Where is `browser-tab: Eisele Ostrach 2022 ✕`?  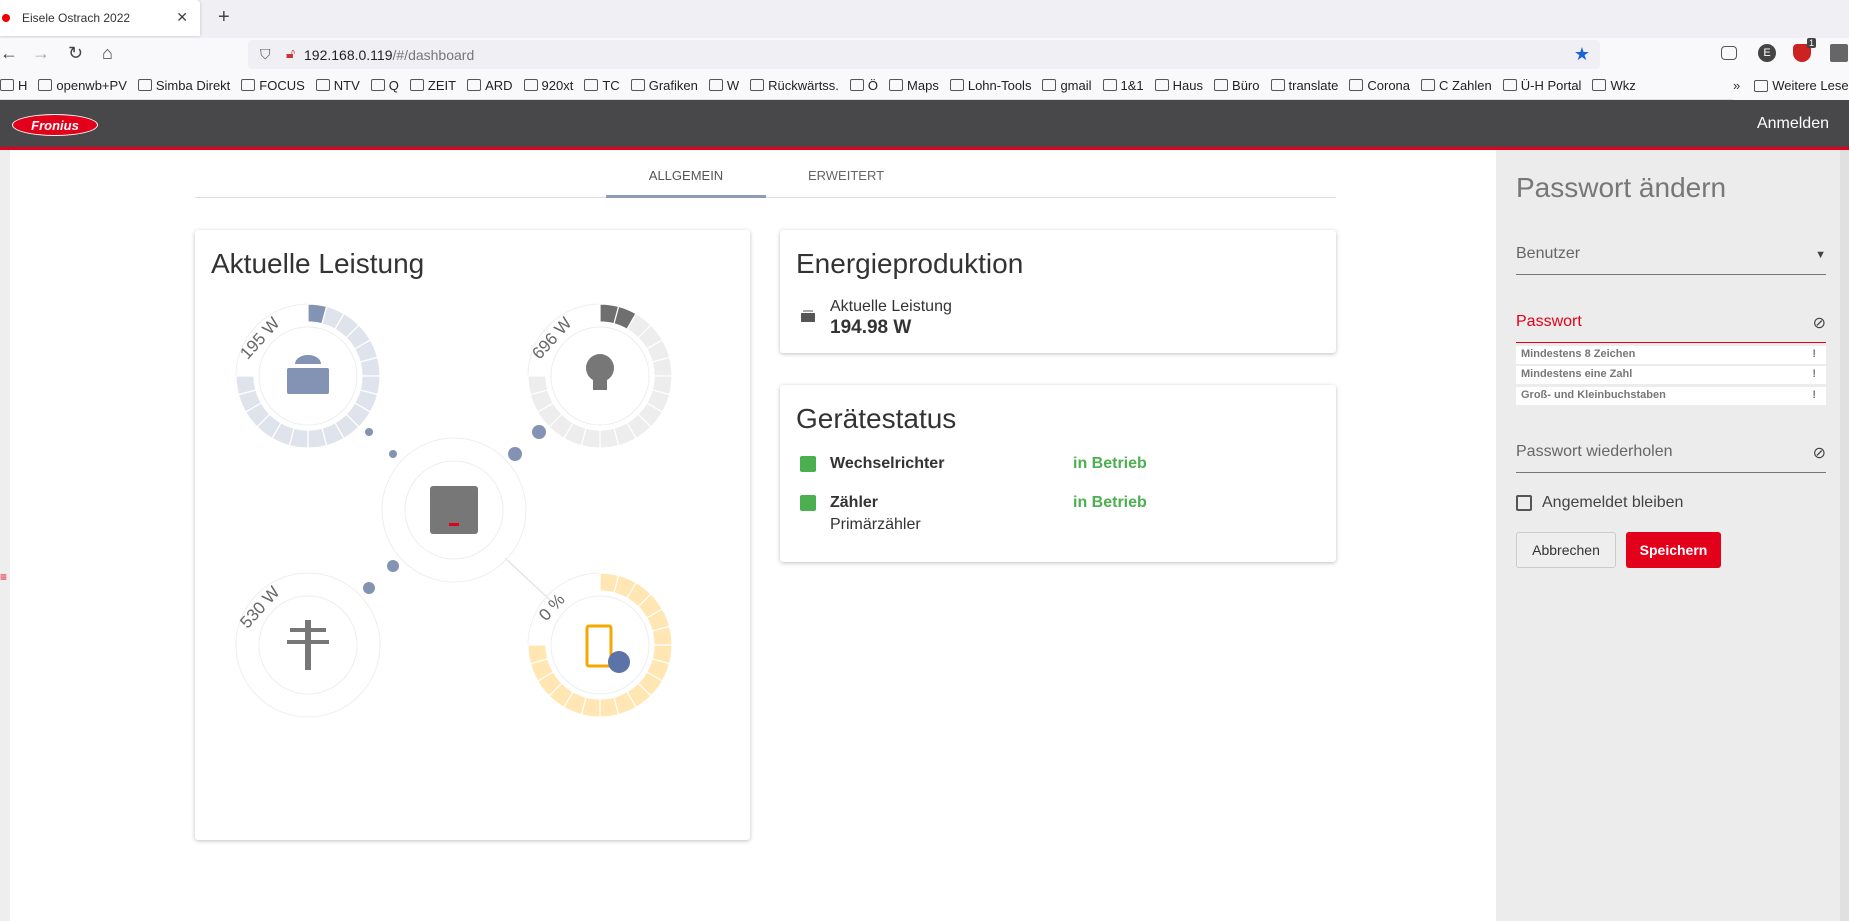 browser-tab: Eisele Ostrach 2022 ✕ is located at coordinates (100, 18).